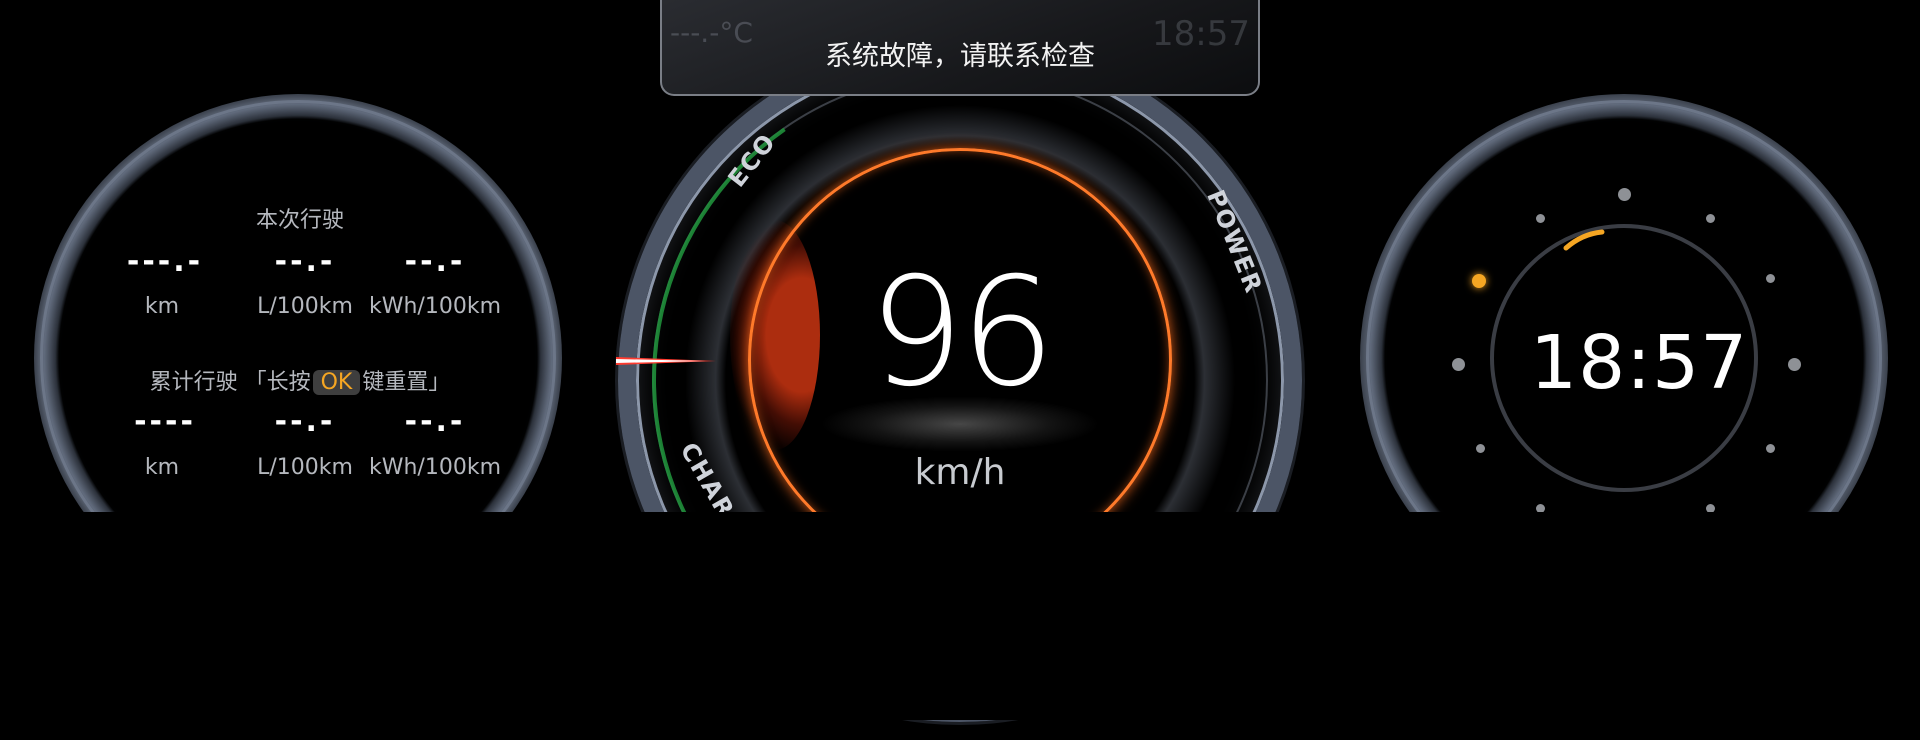 The height and width of the screenshot is (740, 1920). I want to click on clock-time: 18:57, so click(1639, 363).